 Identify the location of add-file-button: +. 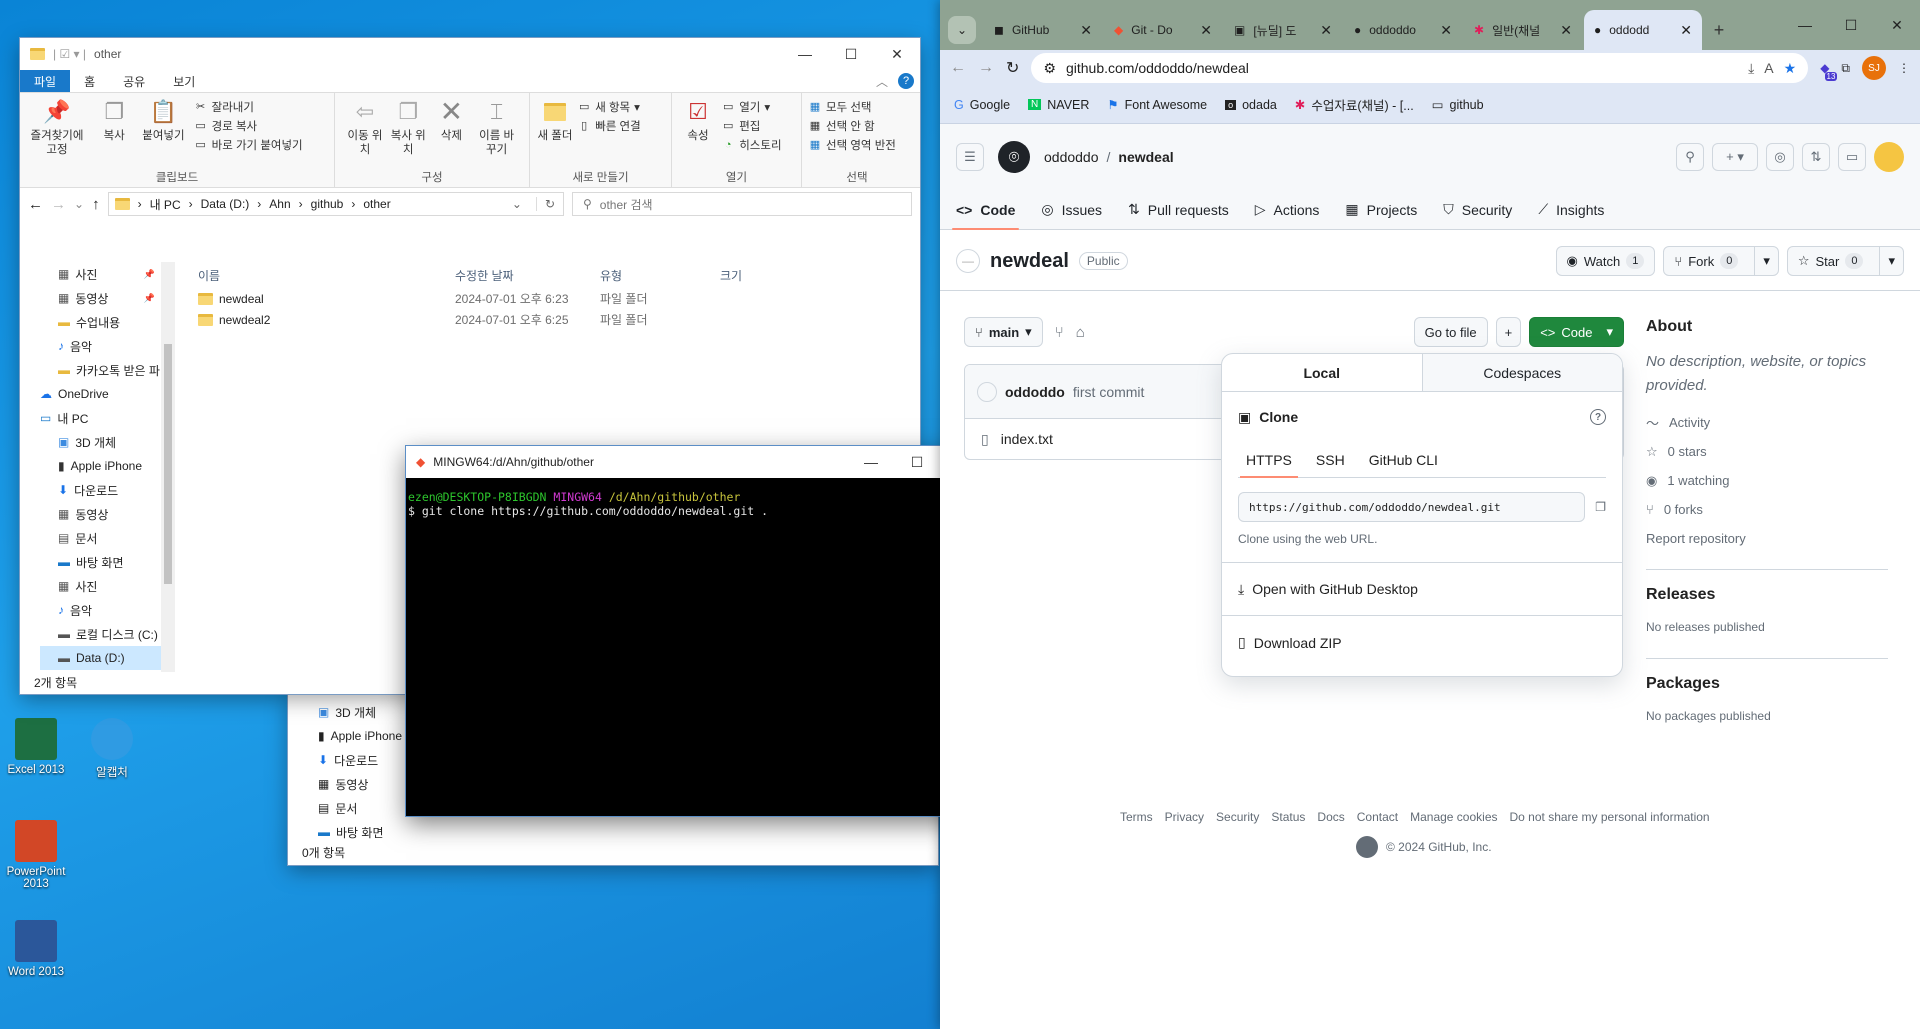
(1508, 332).